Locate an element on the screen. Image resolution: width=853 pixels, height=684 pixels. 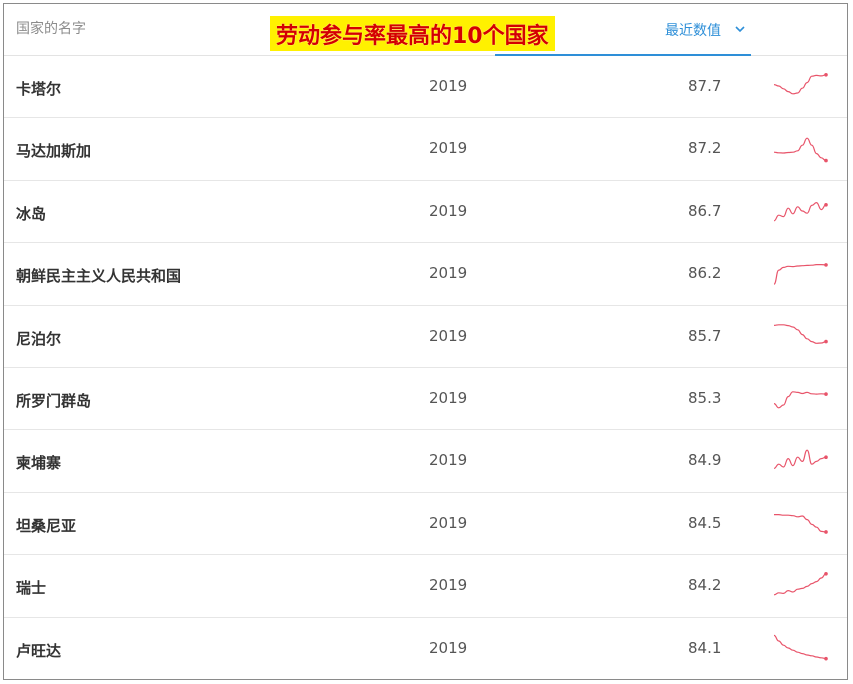
value-cell: 85.3 is located at coordinates (704, 398).